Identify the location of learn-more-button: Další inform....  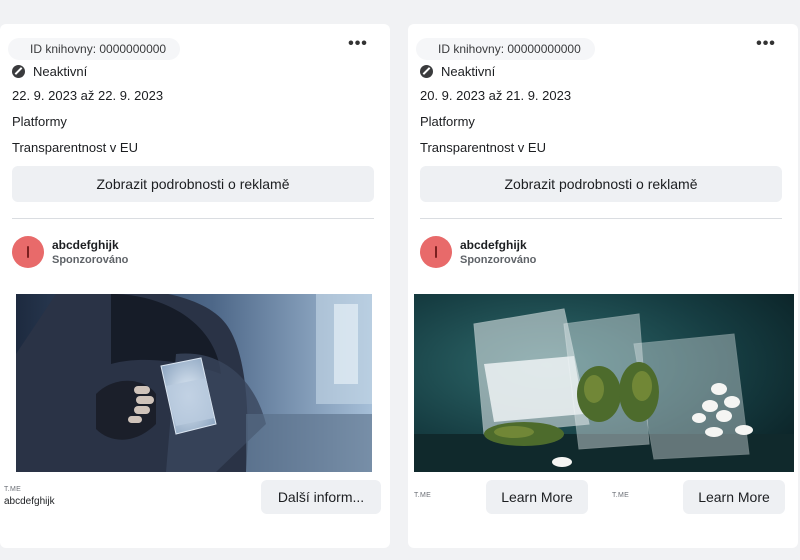
(321, 497).